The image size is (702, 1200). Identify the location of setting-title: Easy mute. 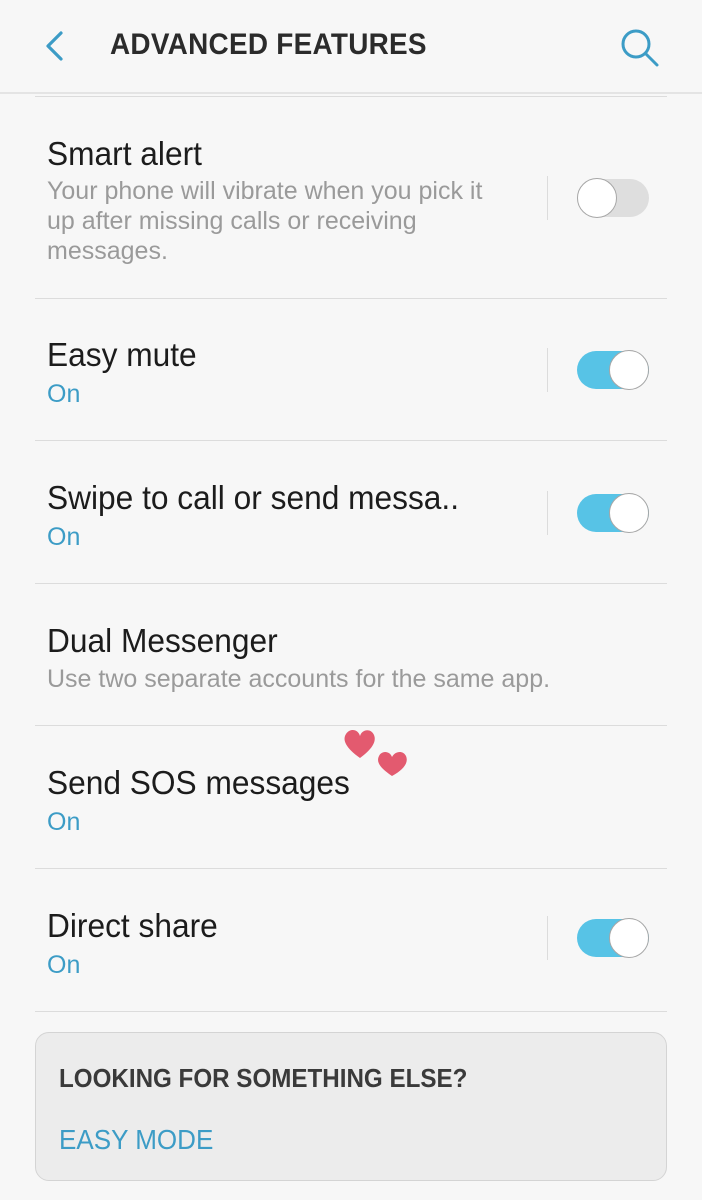
(122, 354).